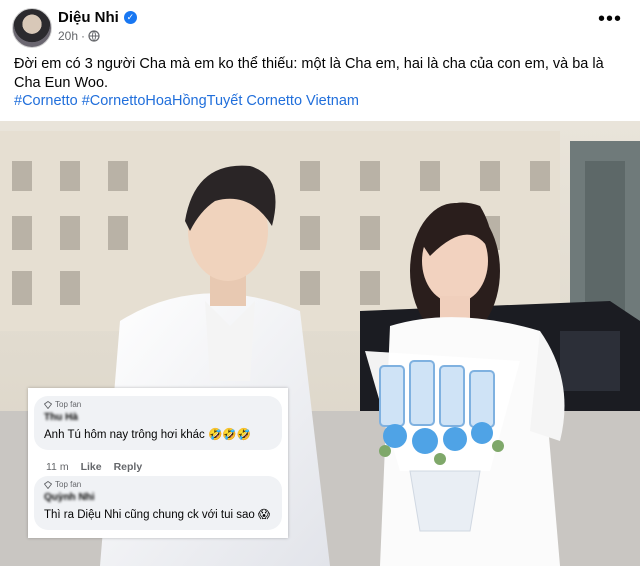  I want to click on post-header: Diệu Nhi ✓ 20h · •••, so click(320, 25).